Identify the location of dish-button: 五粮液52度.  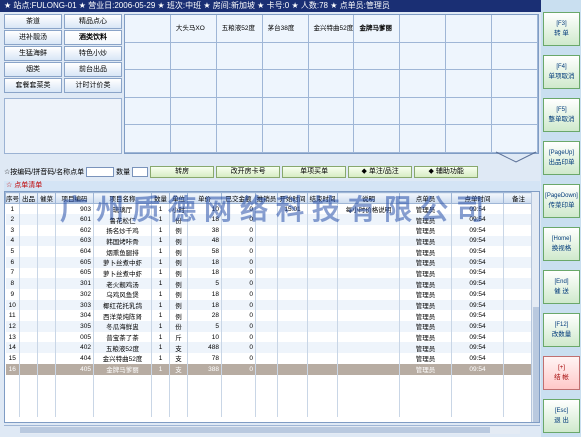
(239, 29).